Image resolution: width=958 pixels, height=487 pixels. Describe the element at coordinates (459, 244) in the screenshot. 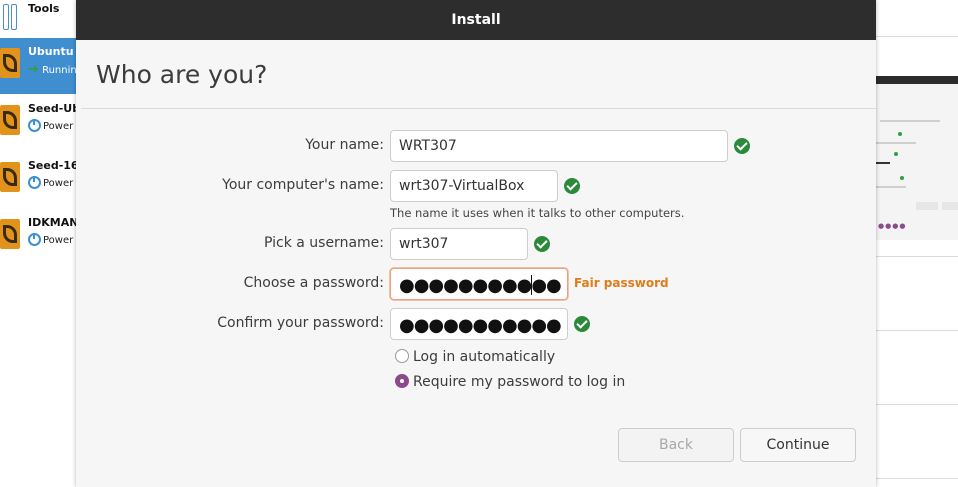

I see `username-input` at that location.